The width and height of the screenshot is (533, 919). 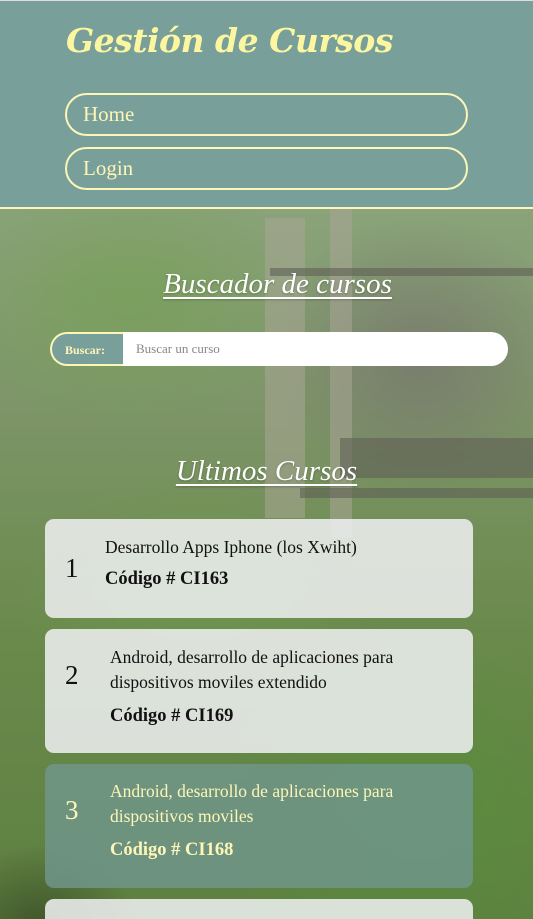 I want to click on nav-home-button: Home, so click(x=266, y=114).